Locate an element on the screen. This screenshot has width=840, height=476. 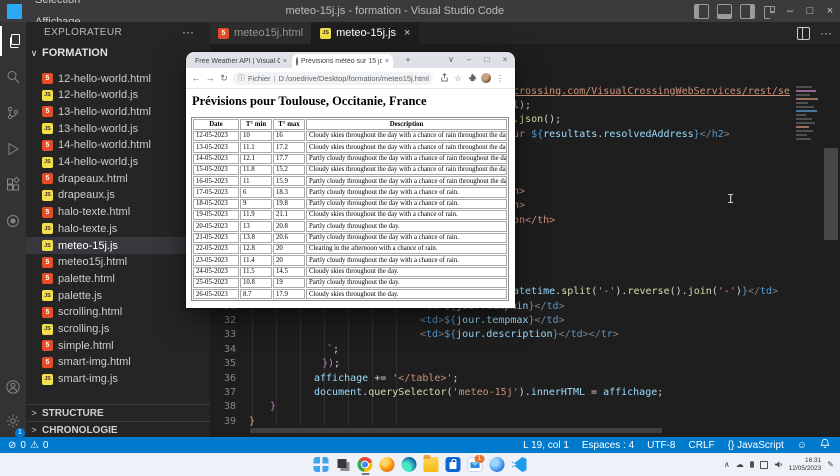
globe-favicon is located at coordinates (297, 61).